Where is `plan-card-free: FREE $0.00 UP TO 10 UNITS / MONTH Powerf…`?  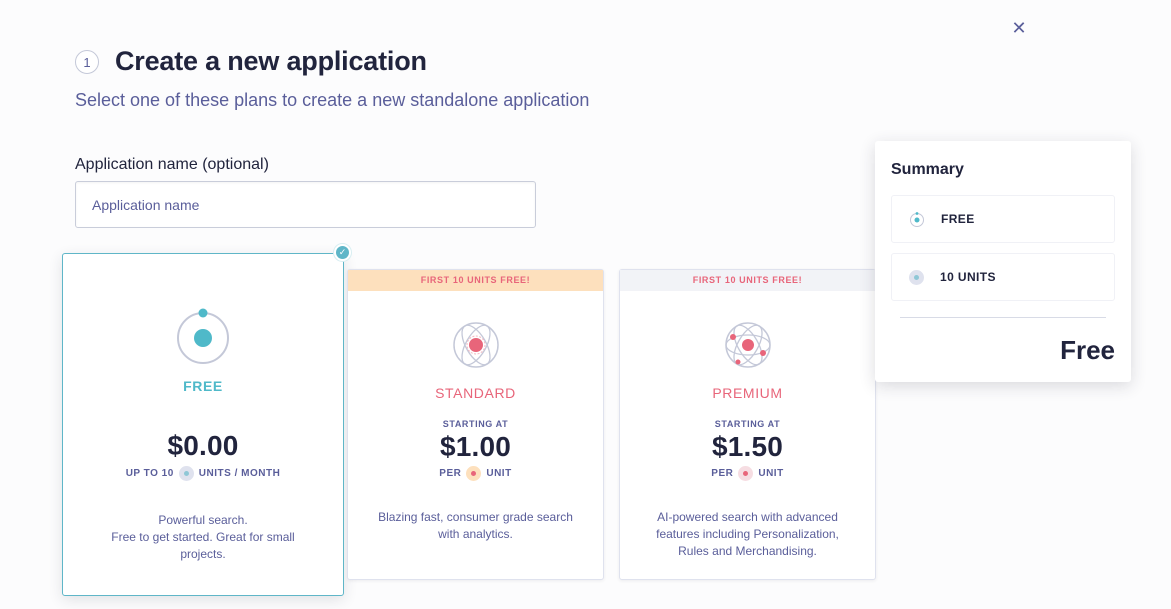 plan-card-free: FREE $0.00 UP TO 10 UNITS / MONTH Powerf… is located at coordinates (203, 424).